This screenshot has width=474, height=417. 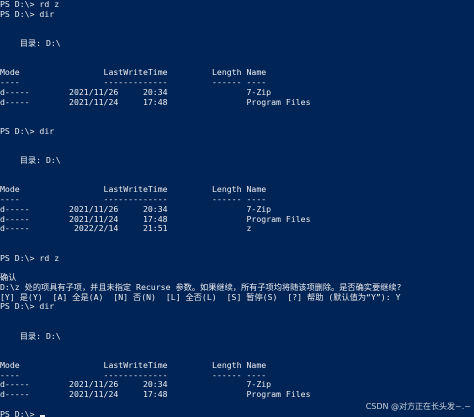 I want to click on console-line: d----- 2022/2/14 21:51 z, so click(x=126, y=228).